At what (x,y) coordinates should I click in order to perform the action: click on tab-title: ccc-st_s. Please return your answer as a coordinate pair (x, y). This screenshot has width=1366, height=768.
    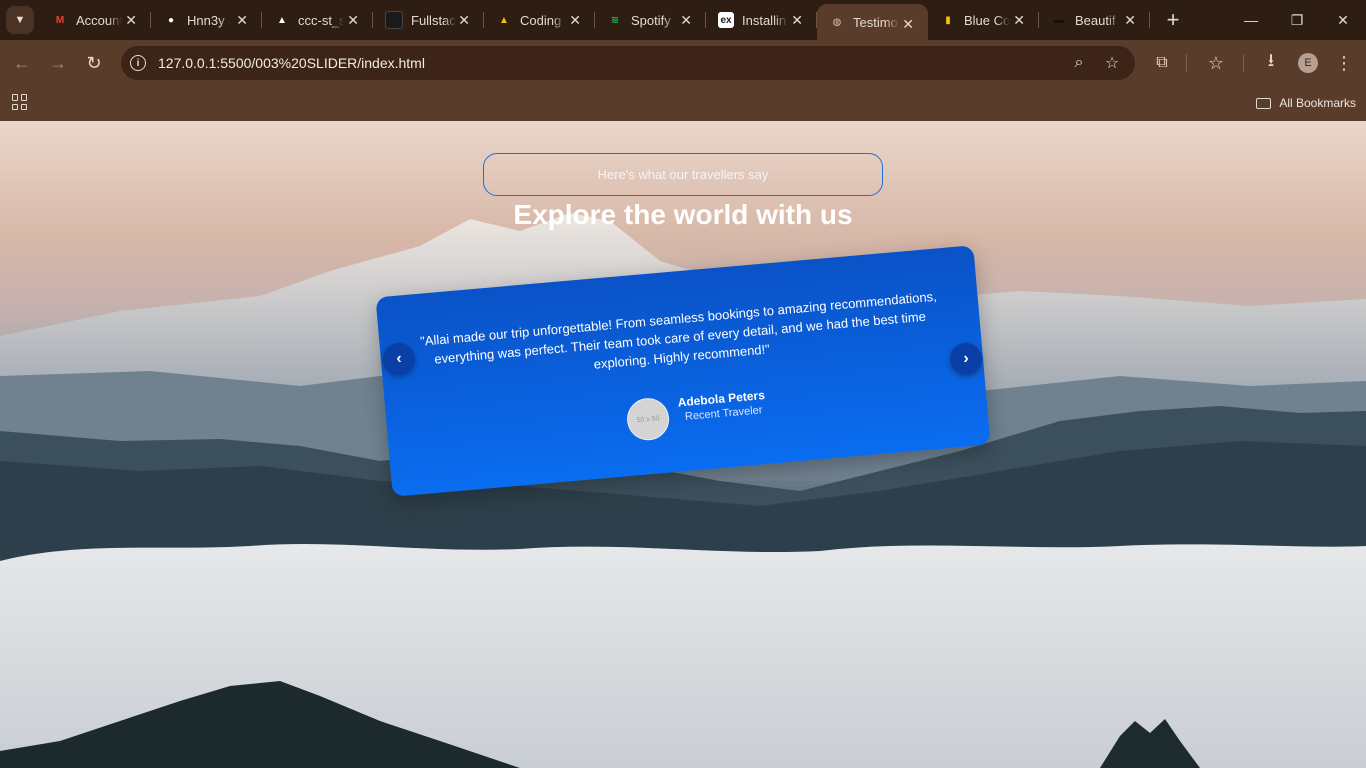
    Looking at the image, I should click on (321, 20).